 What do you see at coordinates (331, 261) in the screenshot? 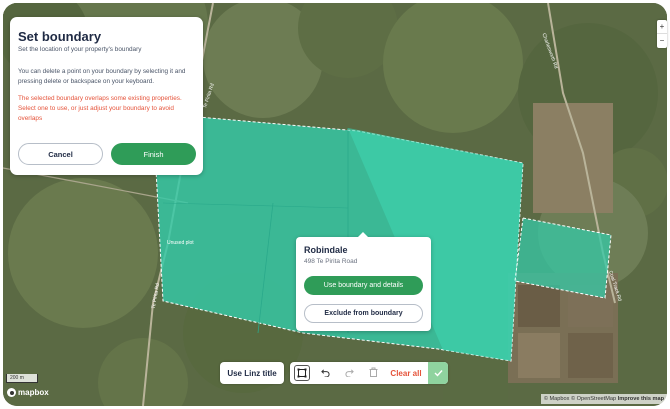
I see `property-address: 498 Te Pirita Road` at bounding box center [331, 261].